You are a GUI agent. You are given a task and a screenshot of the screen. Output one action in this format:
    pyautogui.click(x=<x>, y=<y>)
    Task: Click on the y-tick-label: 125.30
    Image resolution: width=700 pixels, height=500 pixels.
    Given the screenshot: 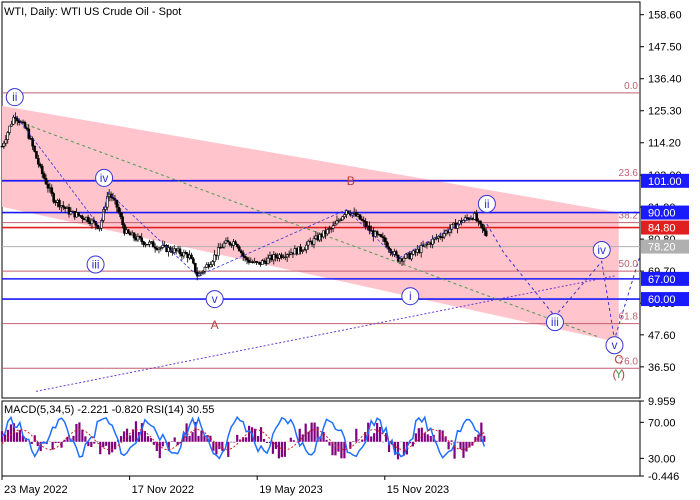 What is the action you would take?
    pyautogui.click(x=665, y=112)
    